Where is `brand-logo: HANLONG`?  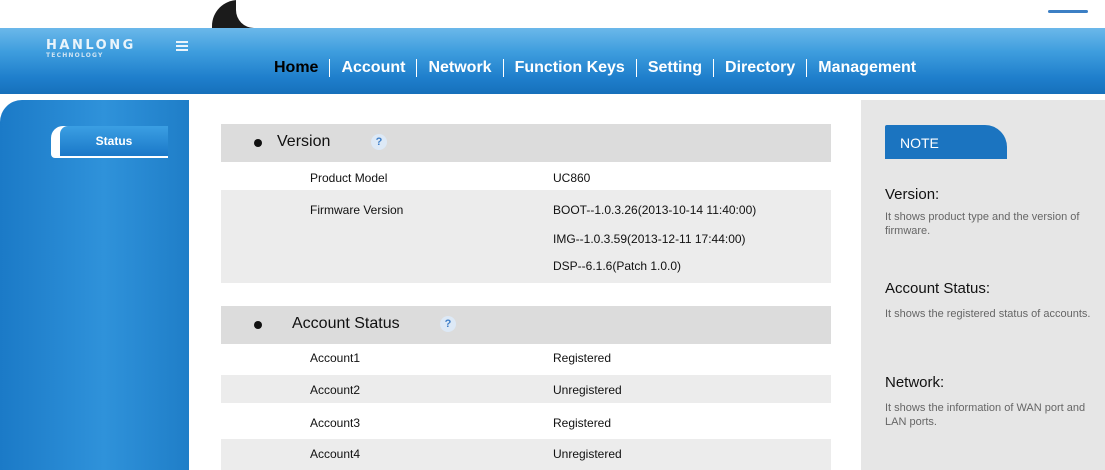
brand-logo: HANLONG is located at coordinates (91, 45).